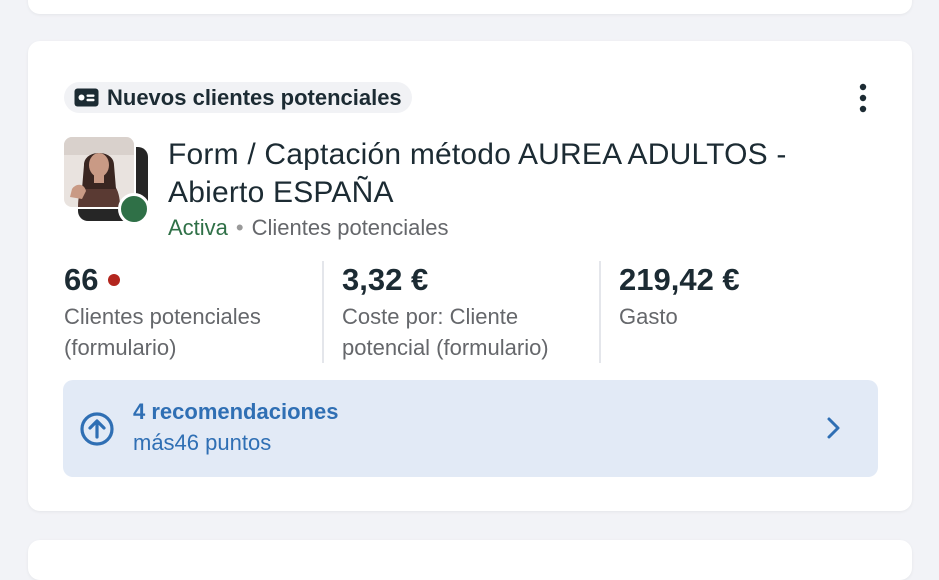 The image size is (939, 580). I want to click on previous-card, so click(470, 7).